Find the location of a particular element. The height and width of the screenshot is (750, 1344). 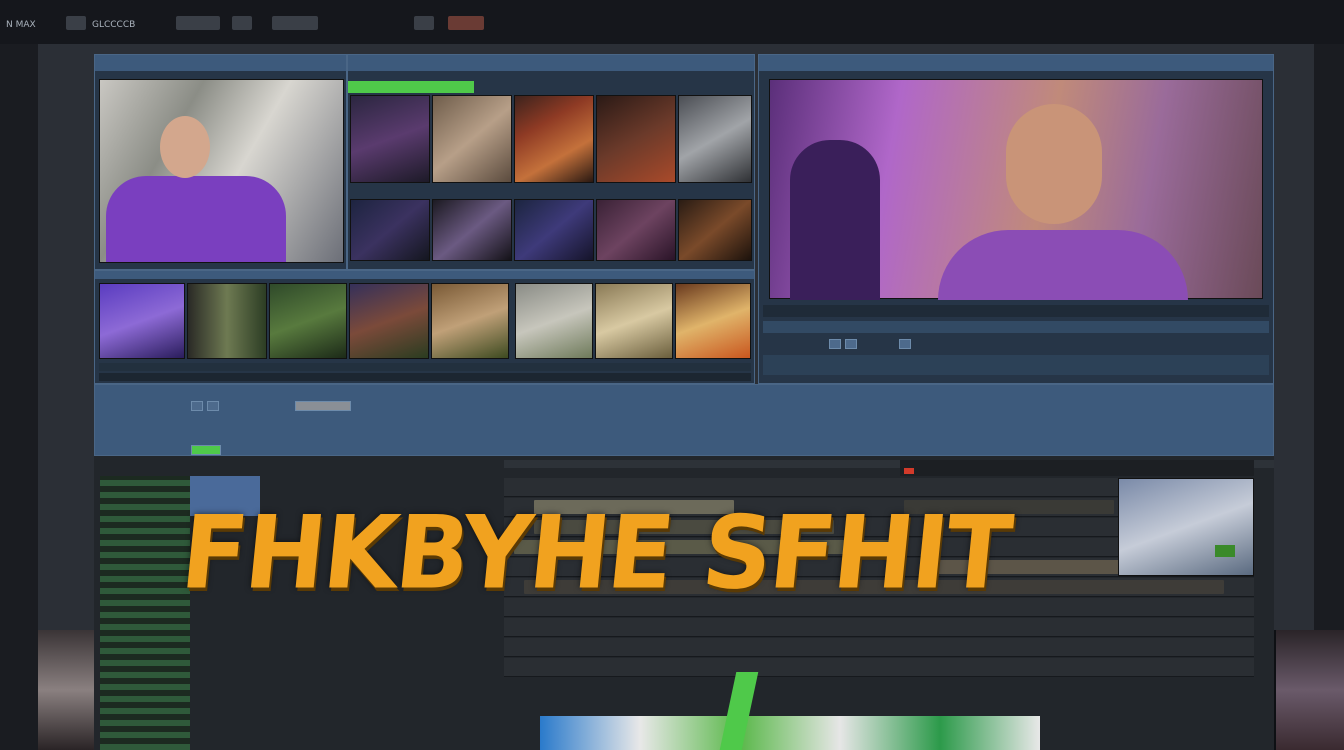

source-video-frame is located at coordinates (221, 171).